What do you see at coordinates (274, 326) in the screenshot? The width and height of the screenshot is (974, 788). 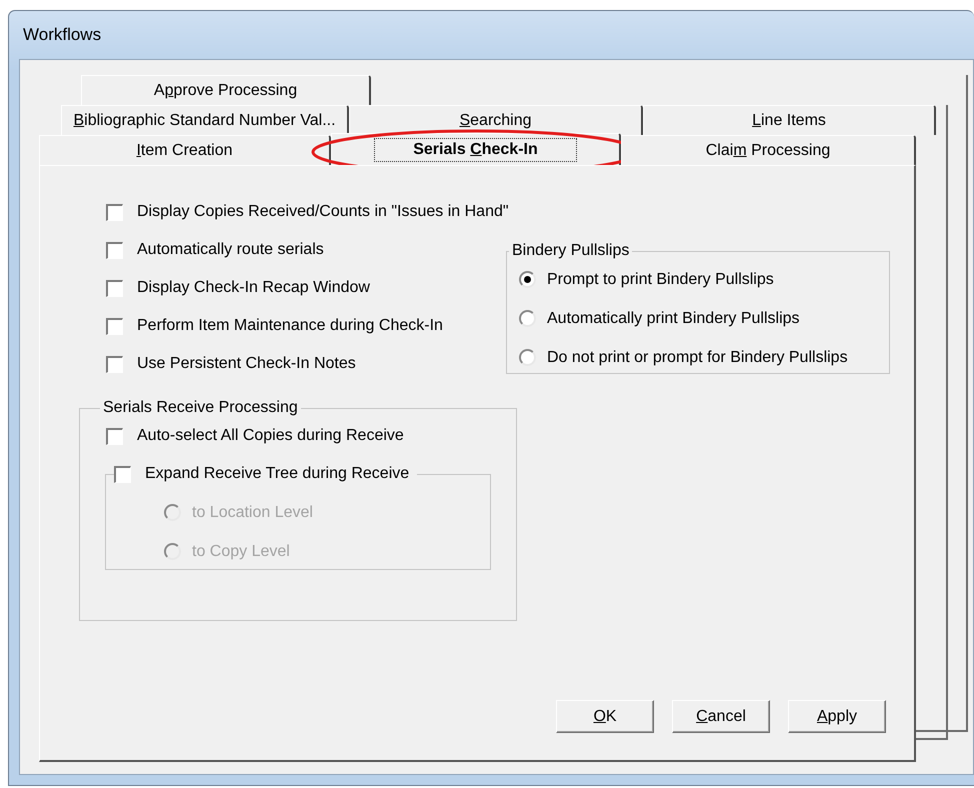 I see `checkbox: Perform Item Maintenance during Check-In` at bounding box center [274, 326].